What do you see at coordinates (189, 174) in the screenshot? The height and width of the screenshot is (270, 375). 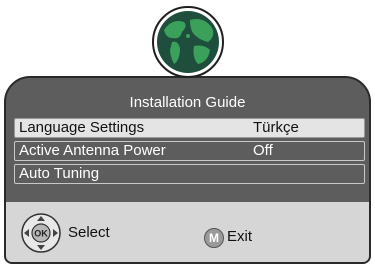 I see `menu-item-auto-tuning: Auto Tuning` at bounding box center [189, 174].